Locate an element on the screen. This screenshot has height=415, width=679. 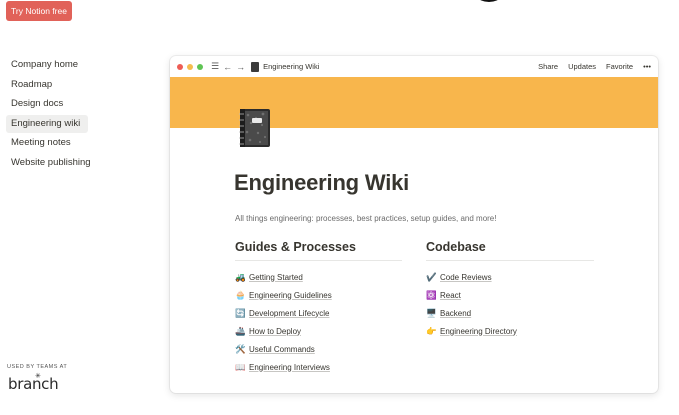
sidebar-item-meeting-notes: Meeting notes is located at coordinates (47, 143).